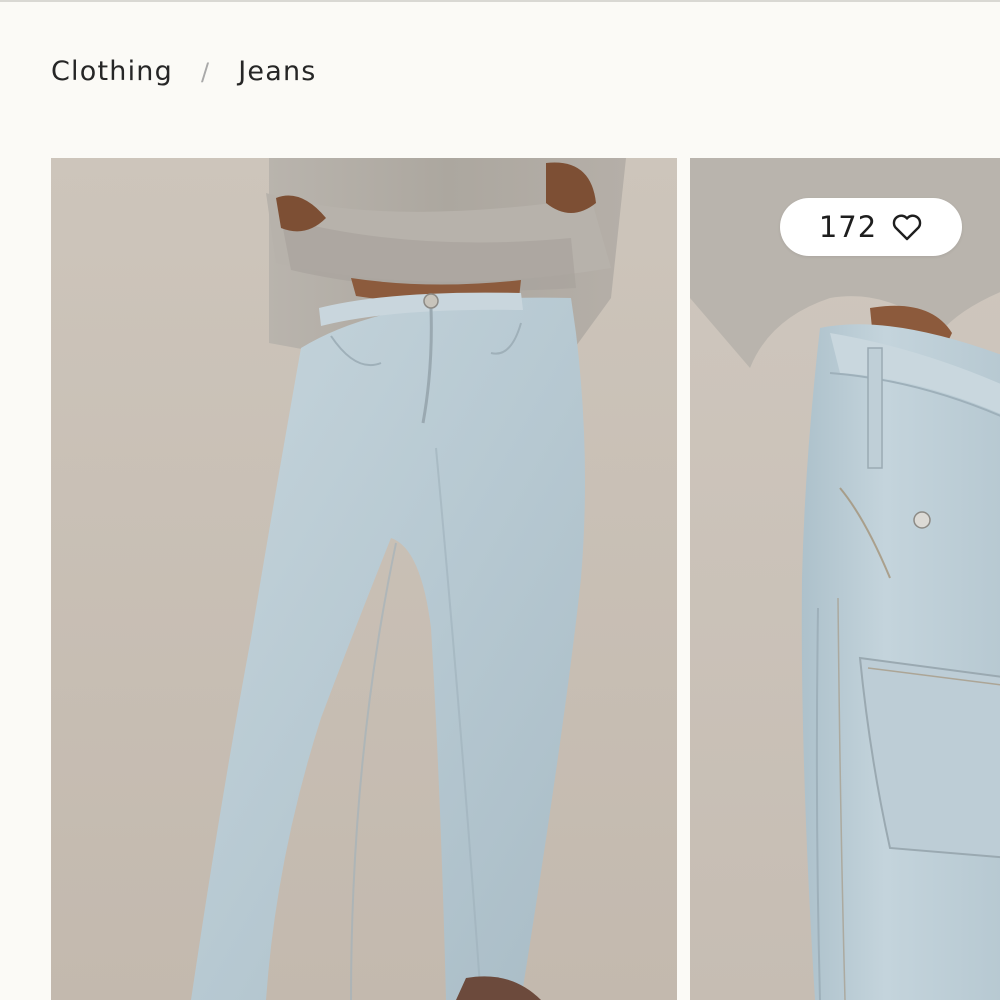 This screenshot has height=1000, width=1000. I want to click on breadcrumb-clothing-link: Clothing, so click(112, 71).